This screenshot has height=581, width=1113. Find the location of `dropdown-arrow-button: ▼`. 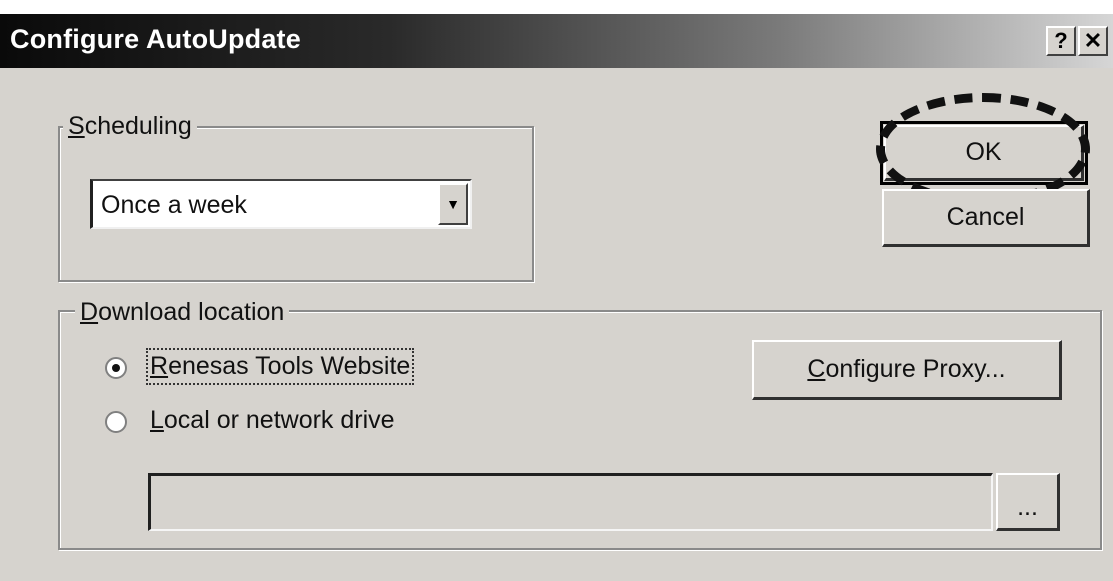

dropdown-arrow-button: ▼ is located at coordinates (453, 204).